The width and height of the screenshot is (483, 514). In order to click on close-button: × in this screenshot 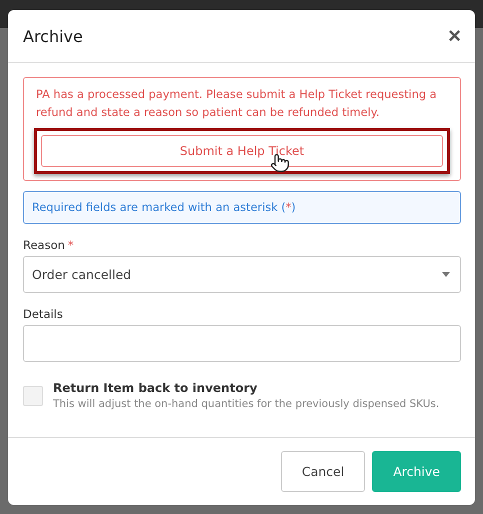, I will do `click(454, 36)`.